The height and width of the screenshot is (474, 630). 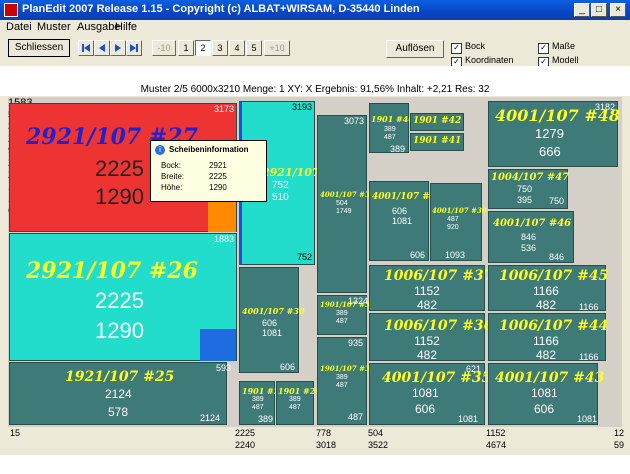 I want to click on coord-7: 2240, so click(x=245, y=445).